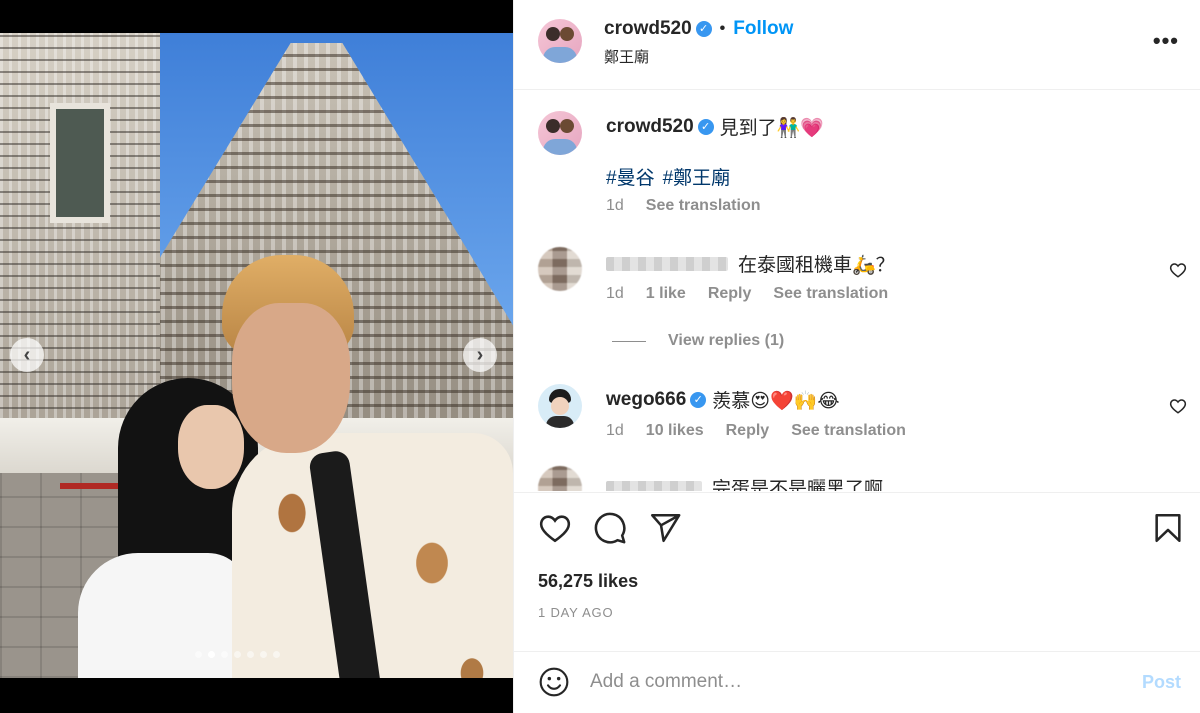  I want to click on comment-text: 完蛋是不是曬黑了啊, so click(798, 485).